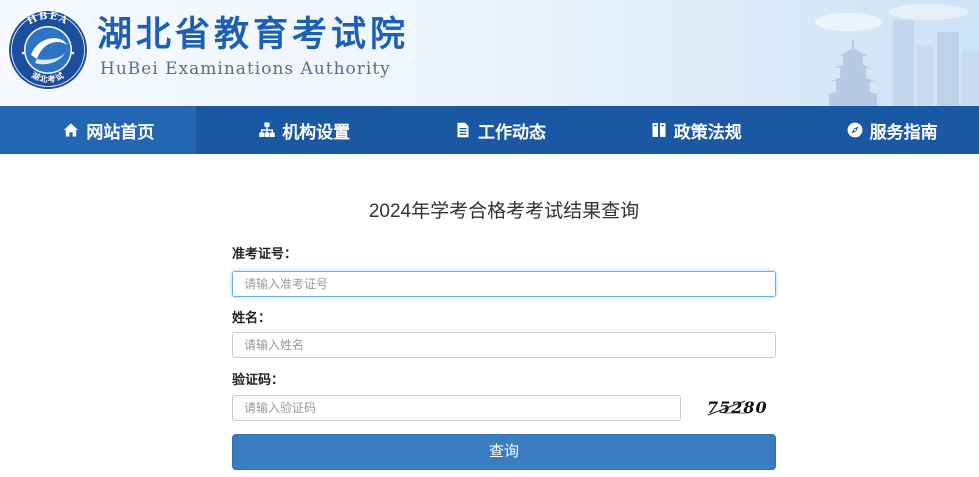 The width and height of the screenshot is (979, 477). I want to click on home-icon, so click(71, 130).